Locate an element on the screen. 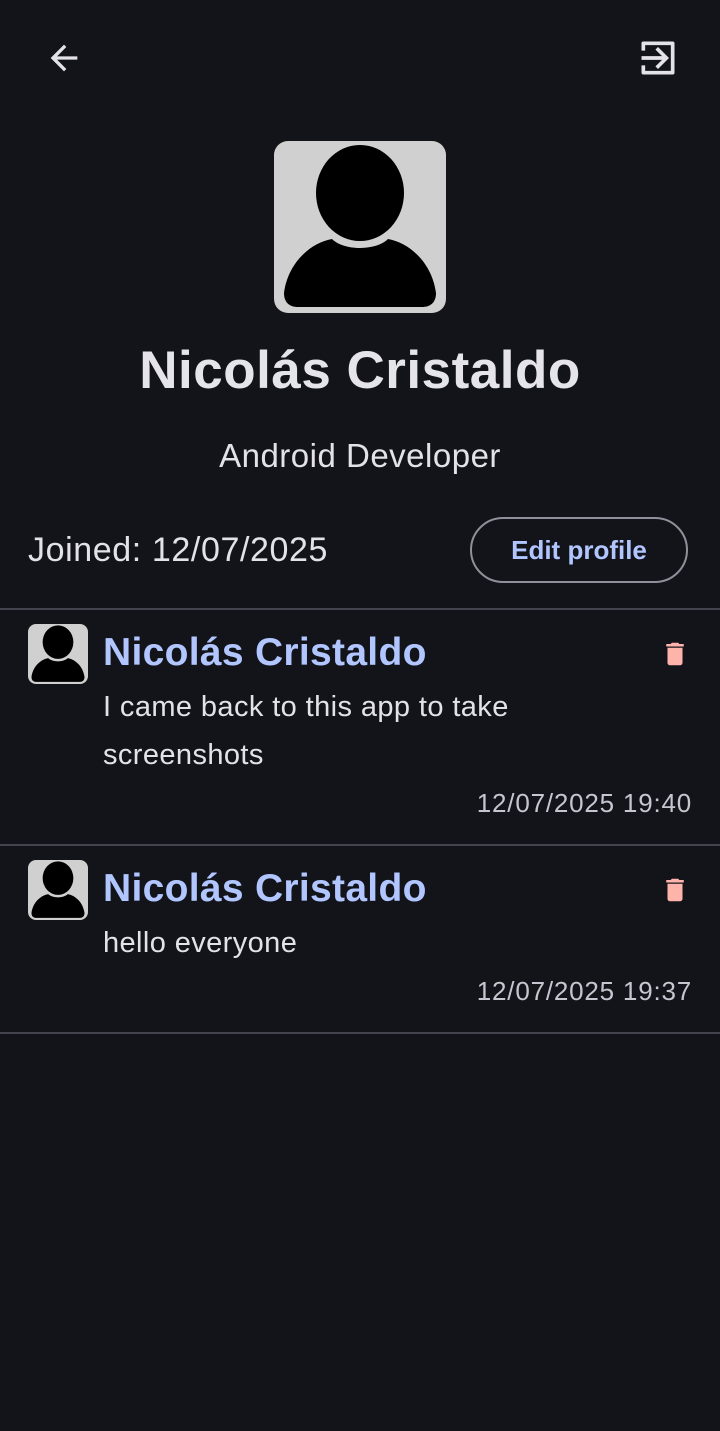  post-timestamp: 12/07/2025 19:40 is located at coordinates (584, 803).